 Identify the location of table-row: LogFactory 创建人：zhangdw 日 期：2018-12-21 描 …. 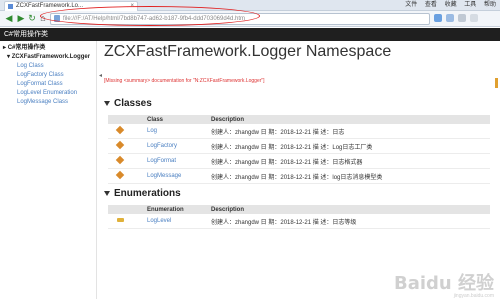
(299, 146).